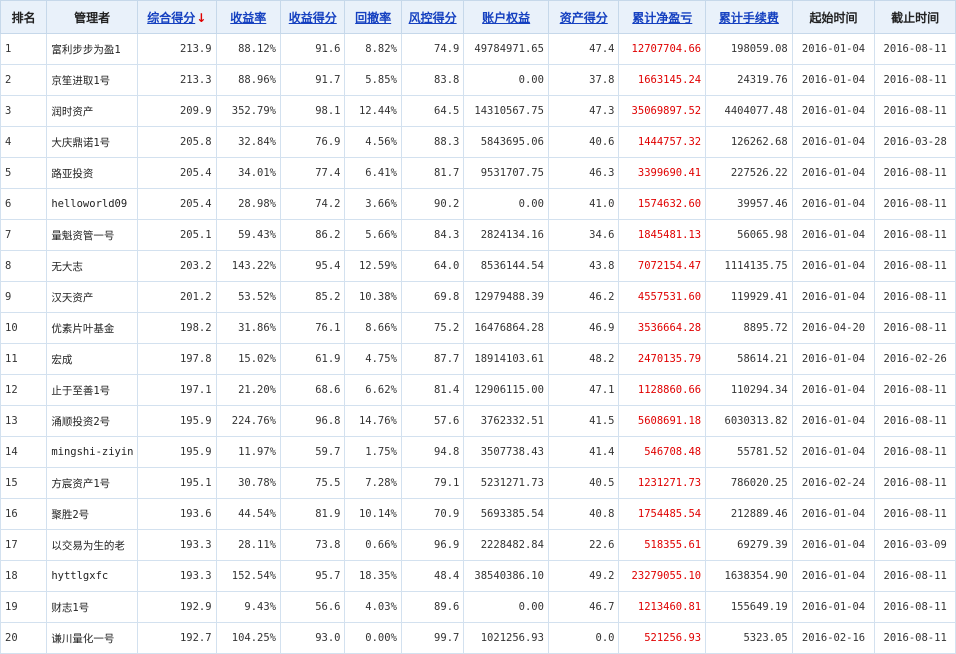  Describe the element at coordinates (583, 576) in the screenshot. I see `asset-score-cell: 49.2` at that location.